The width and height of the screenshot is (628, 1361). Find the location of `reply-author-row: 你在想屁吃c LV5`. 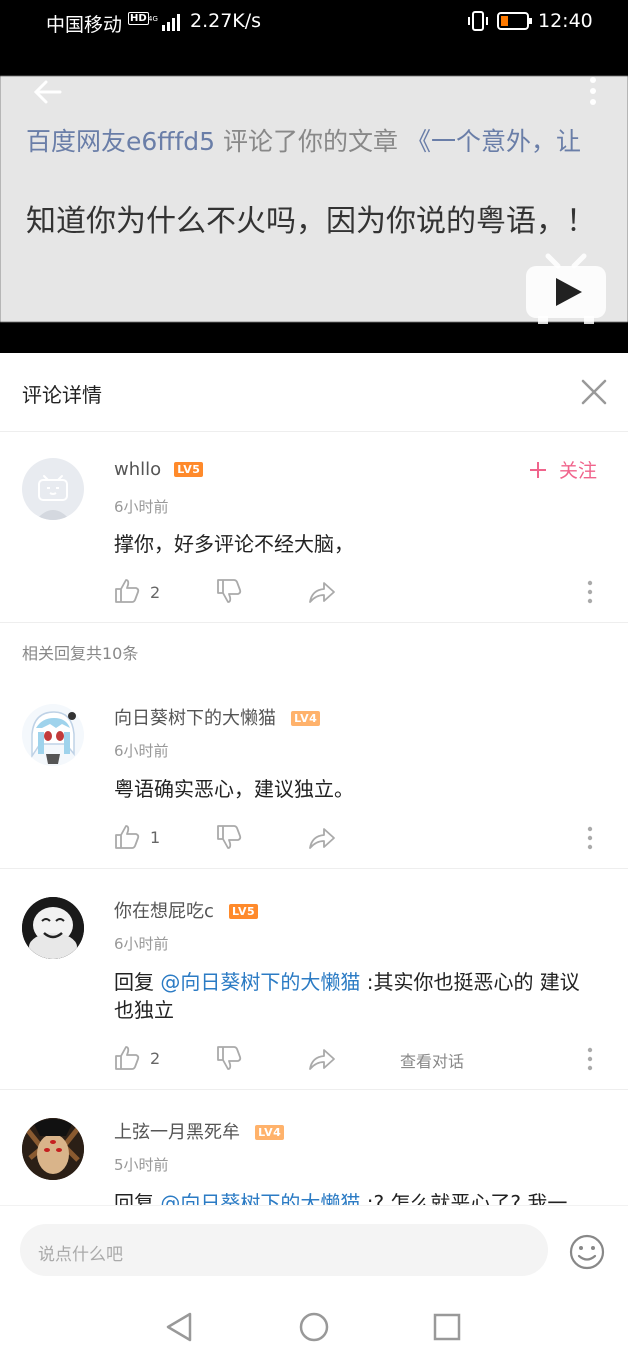

reply-author-row: 你在想屁吃c LV5 is located at coordinates (186, 910).